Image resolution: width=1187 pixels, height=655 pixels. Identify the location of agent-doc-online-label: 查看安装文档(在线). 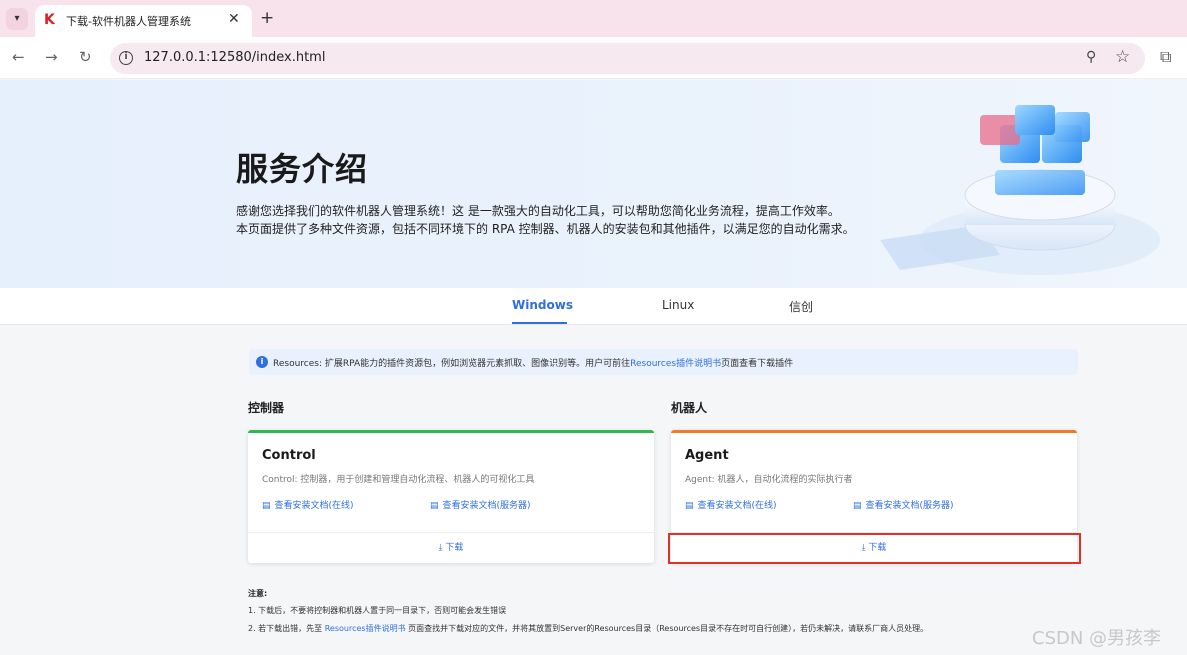
(737, 506).